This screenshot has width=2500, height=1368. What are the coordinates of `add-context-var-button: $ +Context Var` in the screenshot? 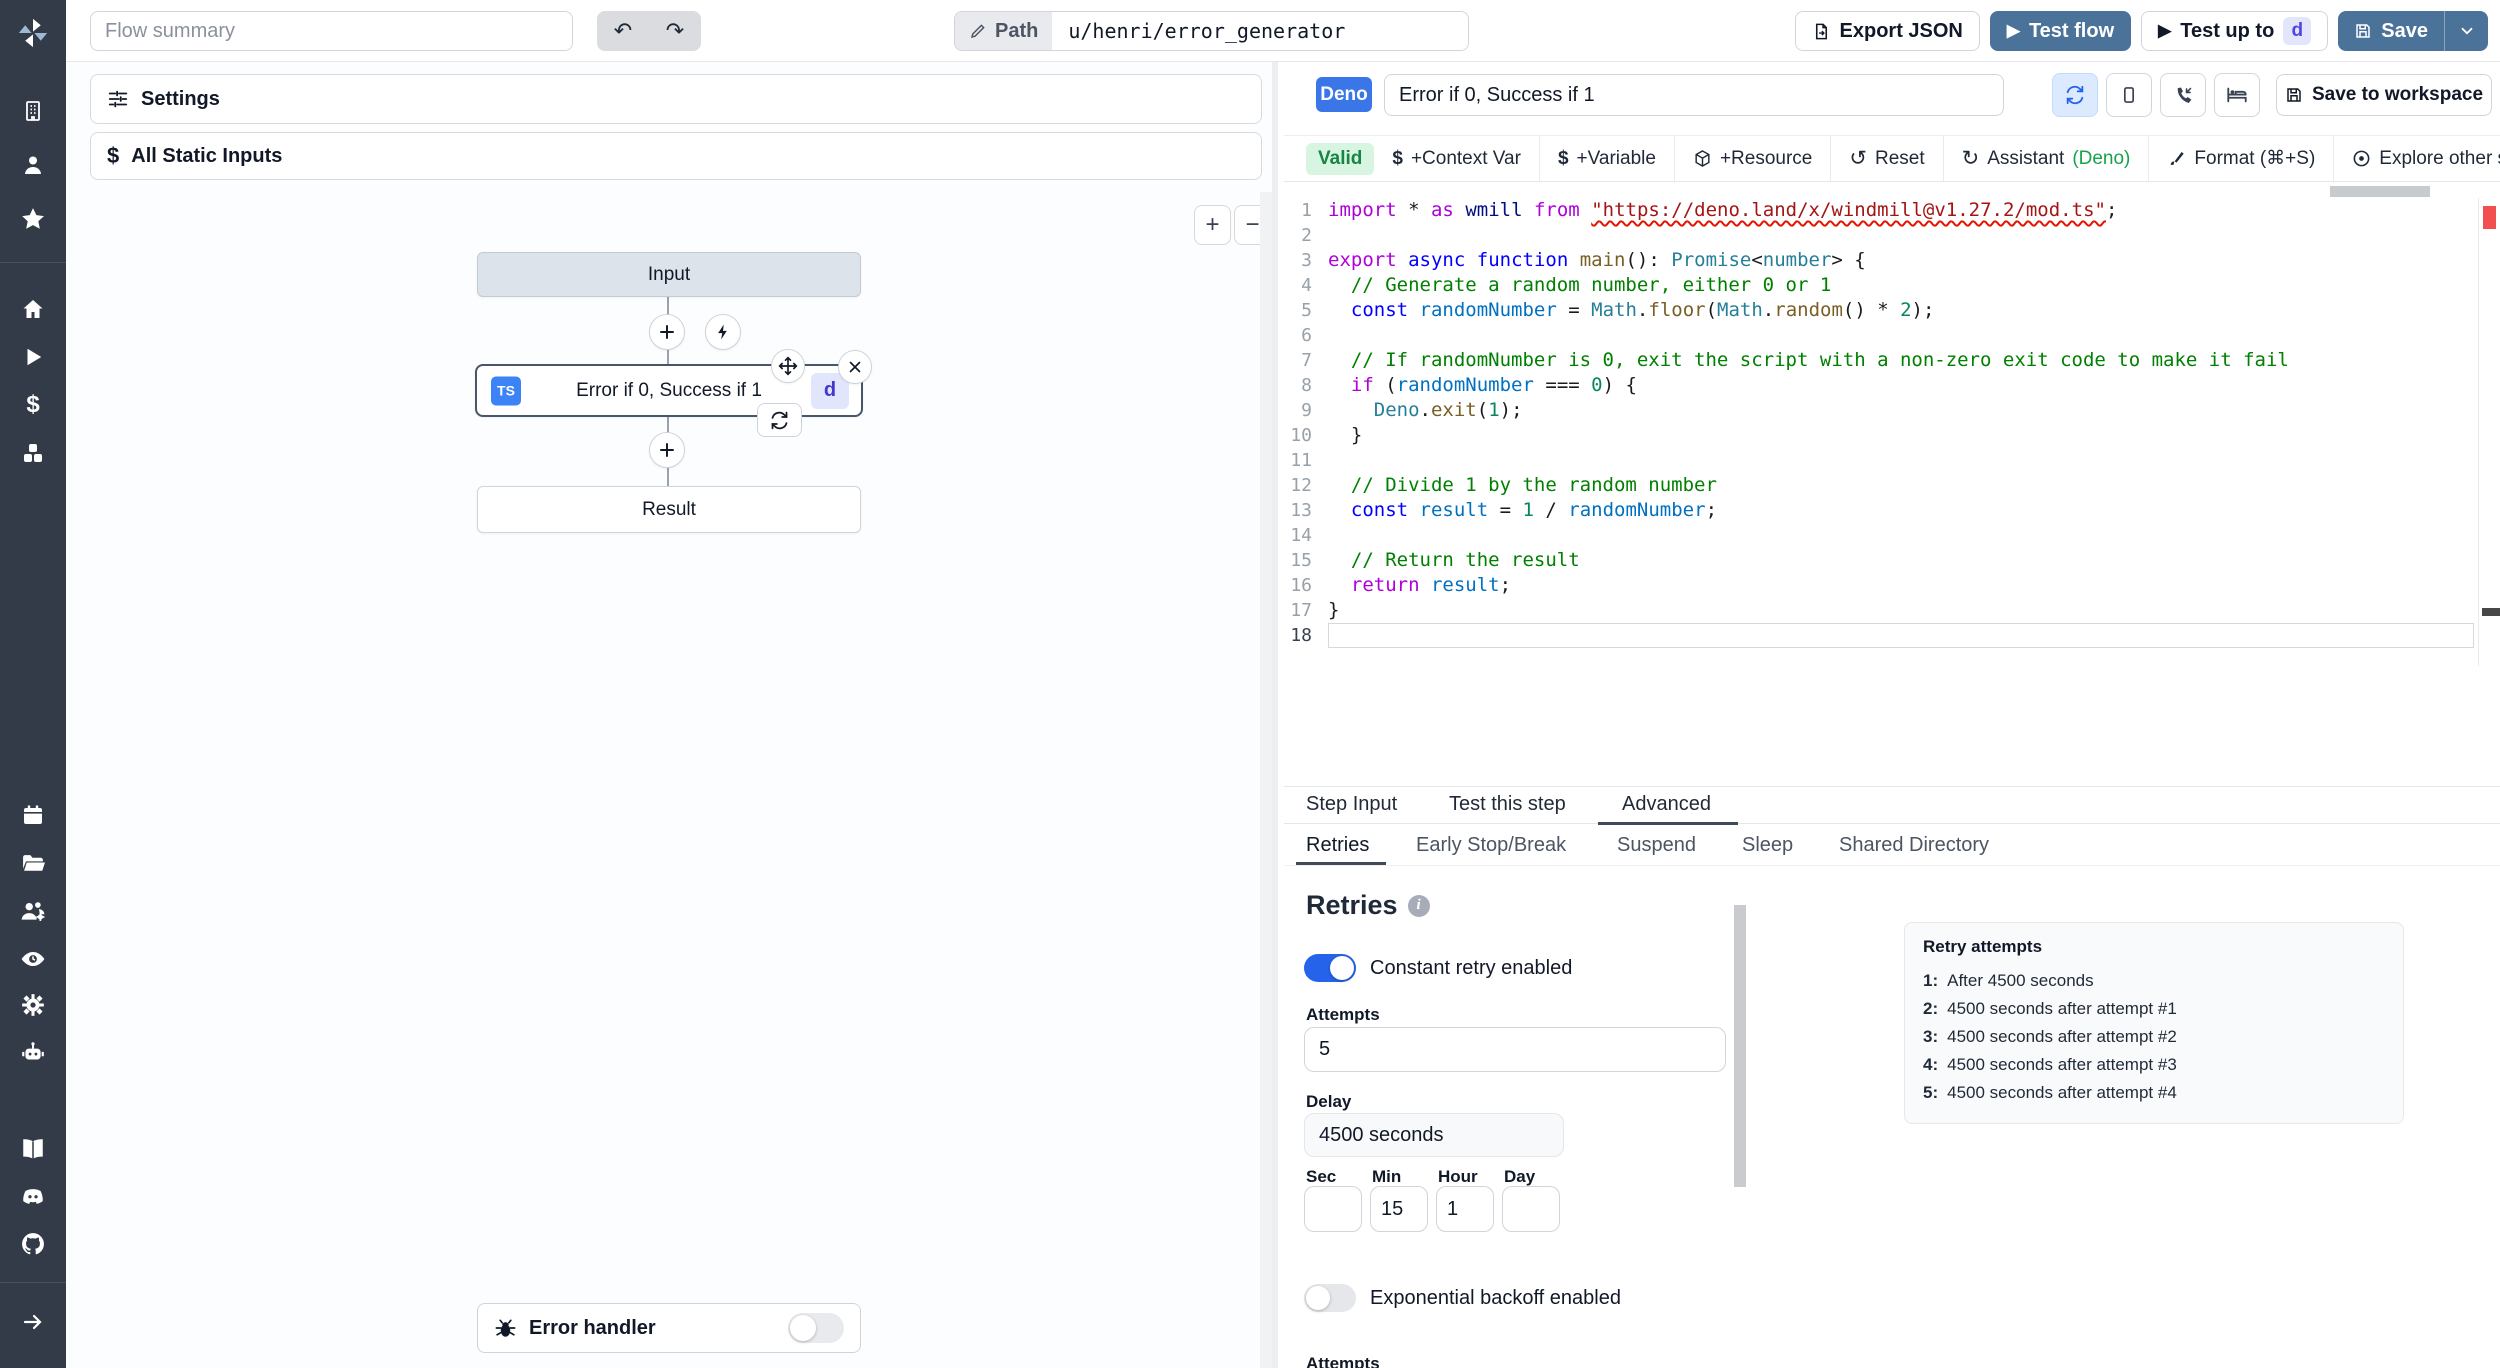 It's located at (1457, 158).